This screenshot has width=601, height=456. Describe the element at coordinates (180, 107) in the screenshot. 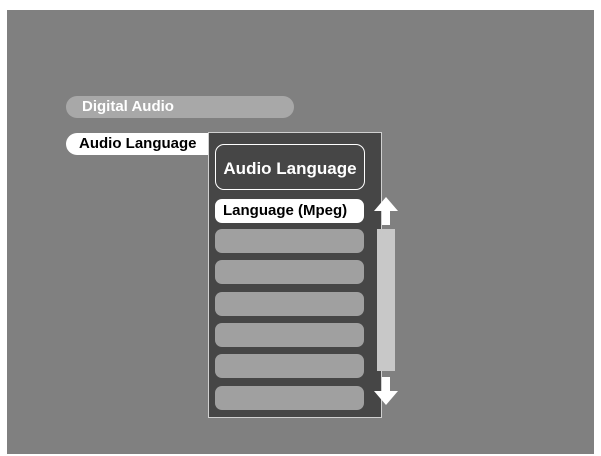

I see `menu-item-digital-audio: Digital Audio` at that location.